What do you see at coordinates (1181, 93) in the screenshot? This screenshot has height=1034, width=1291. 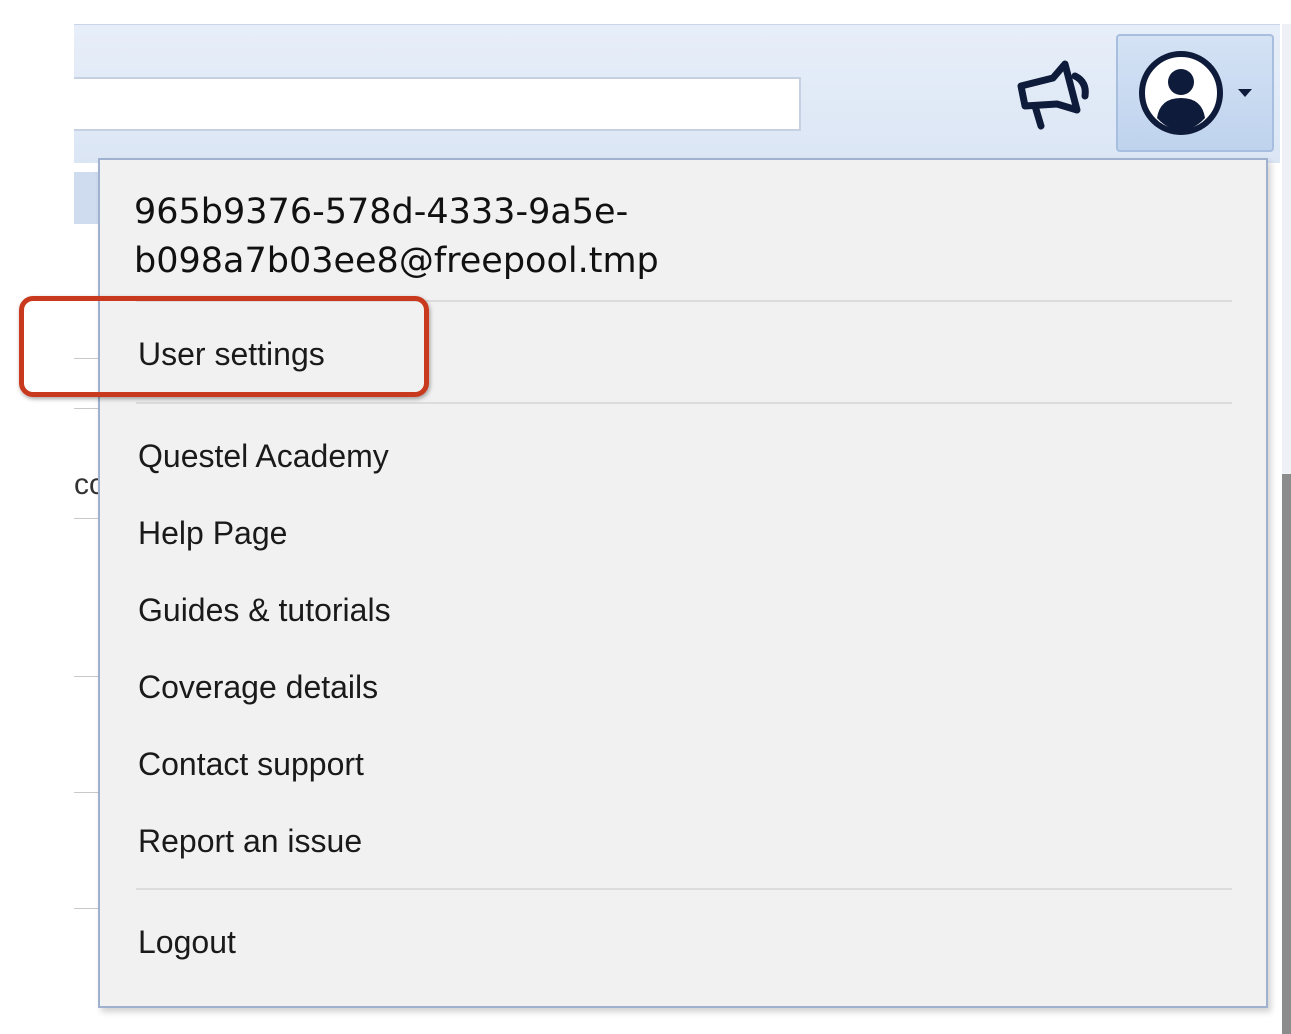 I see `user-circle-icon` at bounding box center [1181, 93].